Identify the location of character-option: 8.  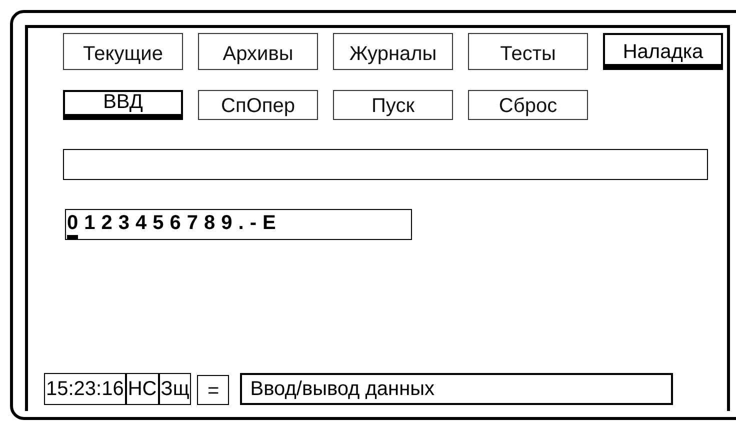
(210, 225).